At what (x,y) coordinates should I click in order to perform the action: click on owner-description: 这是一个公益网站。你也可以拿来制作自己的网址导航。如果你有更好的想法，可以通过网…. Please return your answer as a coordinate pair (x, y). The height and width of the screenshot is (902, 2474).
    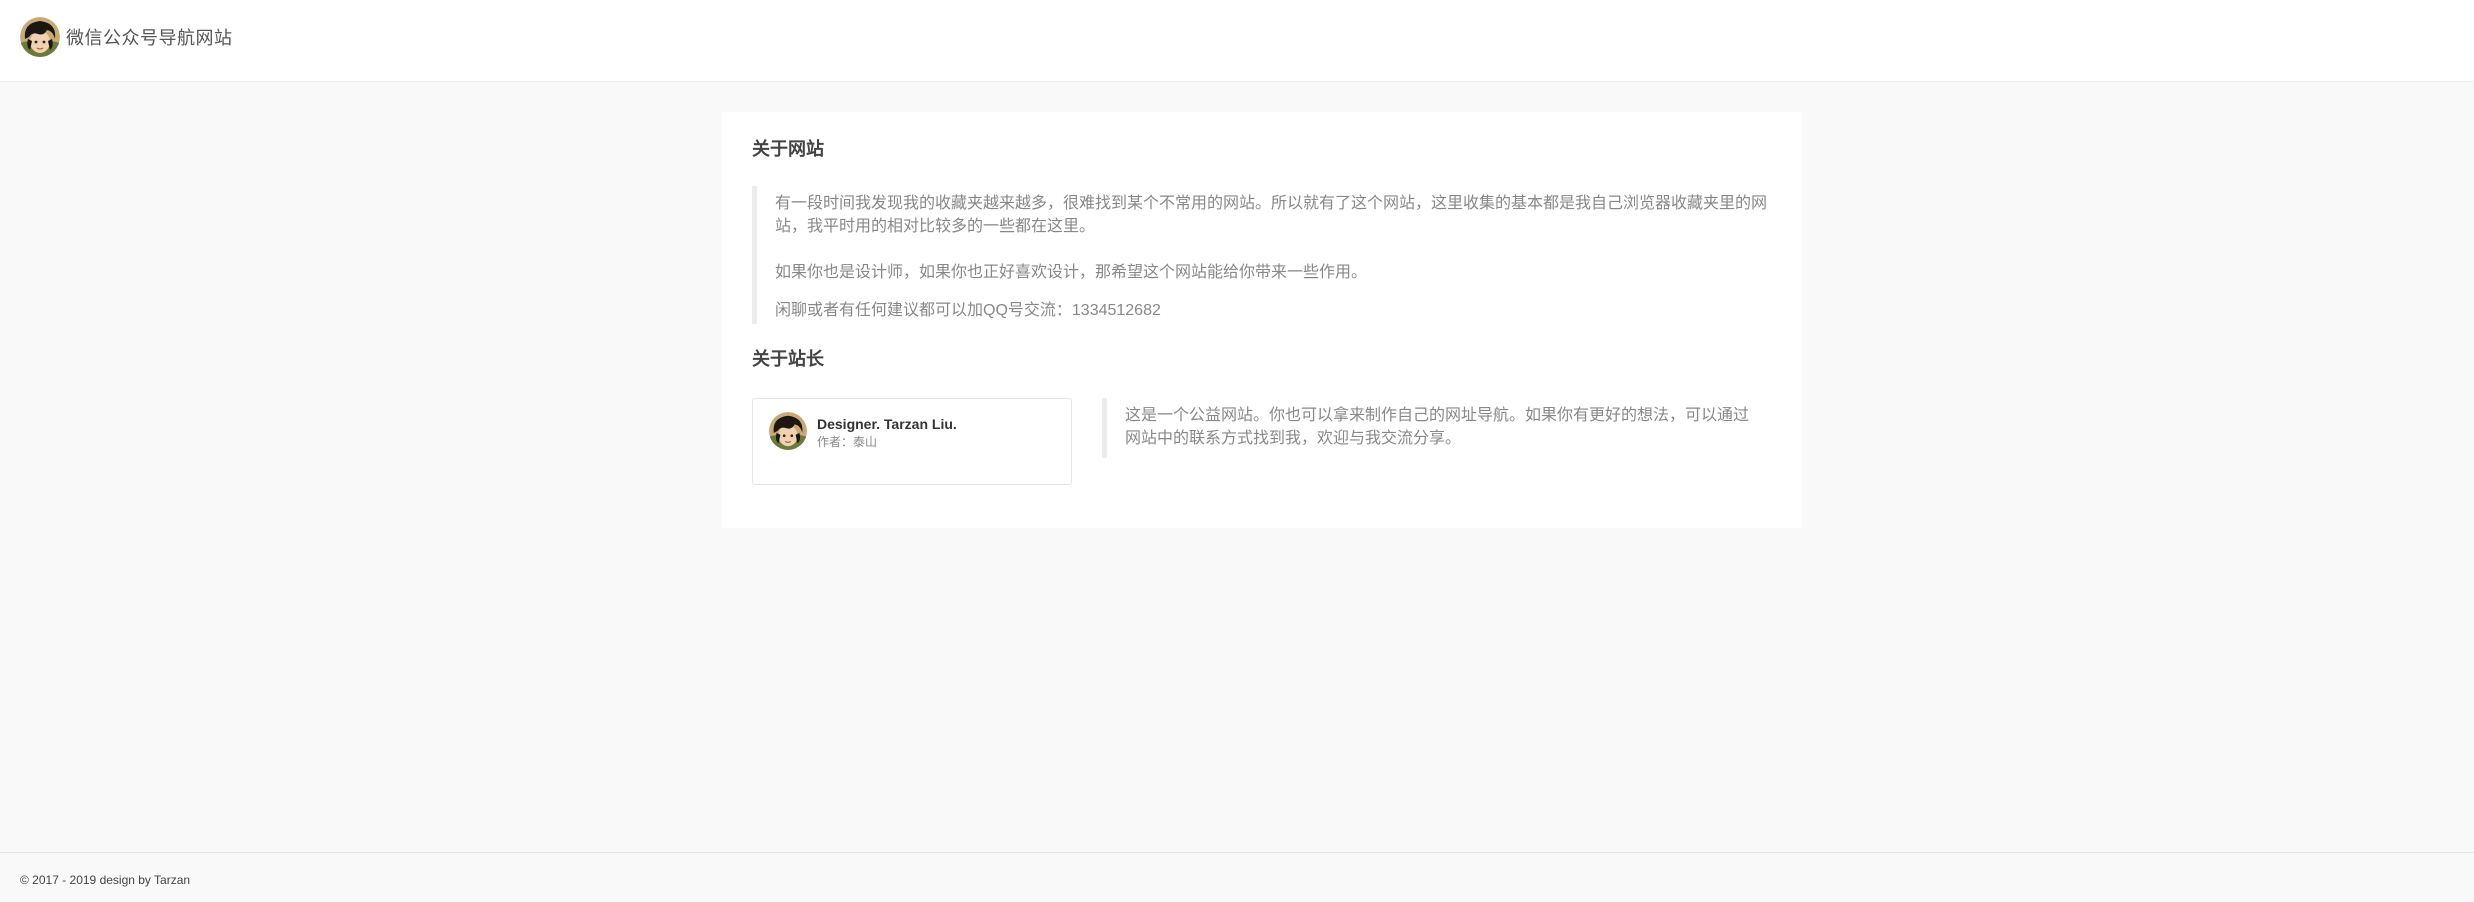
    Looking at the image, I should click on (1437, 428).